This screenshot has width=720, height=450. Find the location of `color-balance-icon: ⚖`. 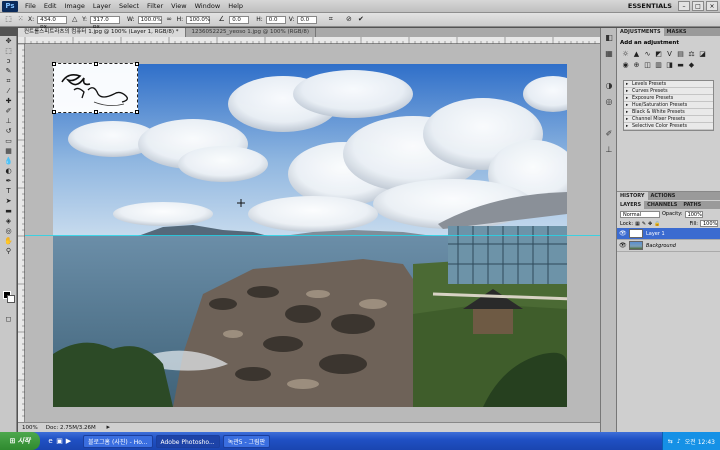

color-balance-icon: ⚖ is located at coordinates (691, 54).